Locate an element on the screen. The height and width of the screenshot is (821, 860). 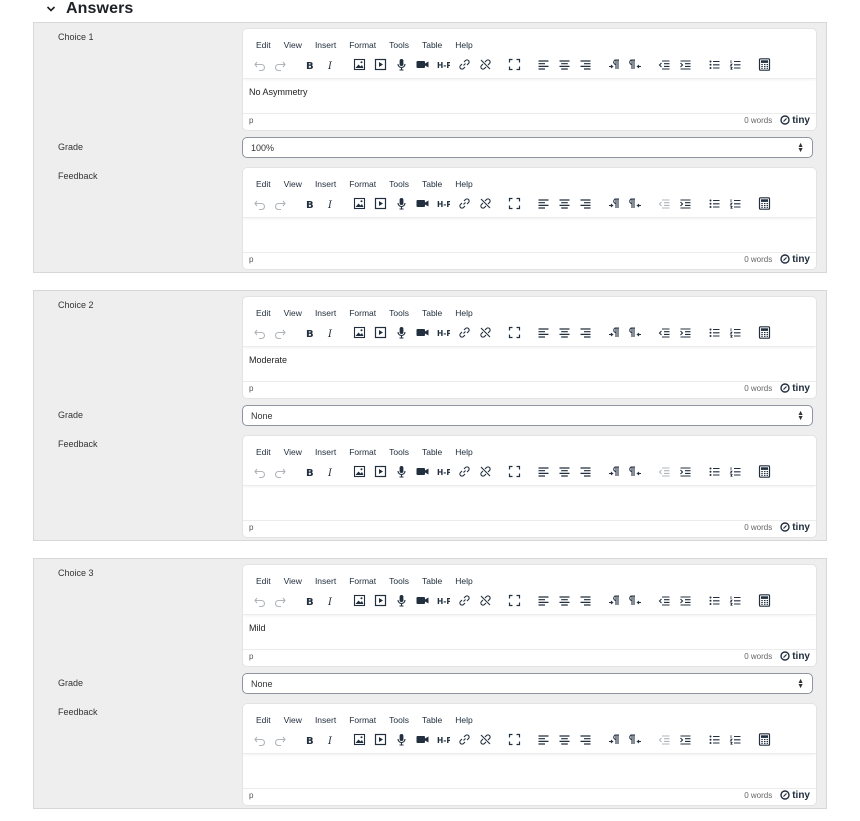
chevron-down-icon is located at coordinates (51, 9).